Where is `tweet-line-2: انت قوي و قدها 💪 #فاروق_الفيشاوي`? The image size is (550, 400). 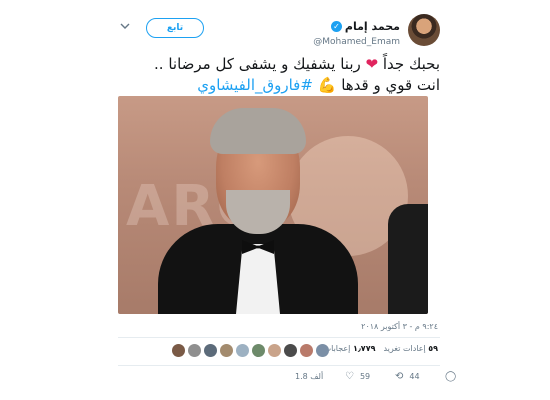
tweet-line-2: انت قوي و قدها 💪 #فاروق_الفيشاوي is located at coordinates (279, 85).